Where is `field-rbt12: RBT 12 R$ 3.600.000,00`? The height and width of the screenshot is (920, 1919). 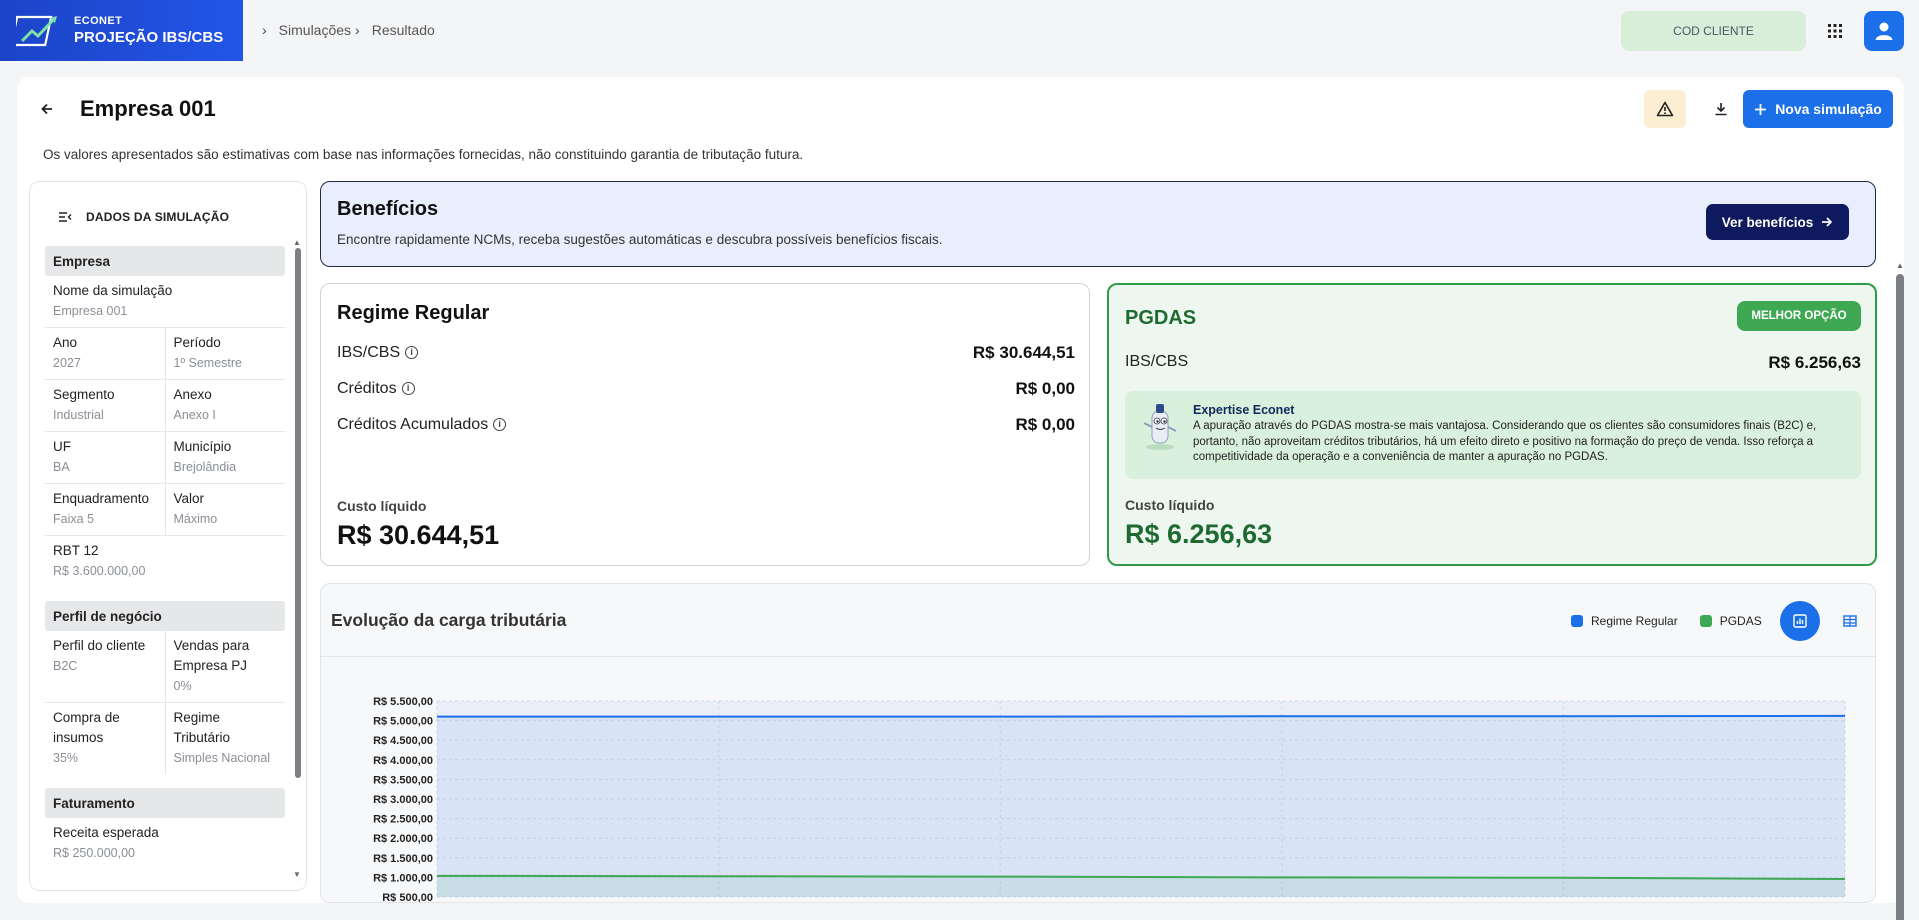 field-rbt12: RBT 12 R$ 3.600.000,00 is located at coordinates (165, 561).